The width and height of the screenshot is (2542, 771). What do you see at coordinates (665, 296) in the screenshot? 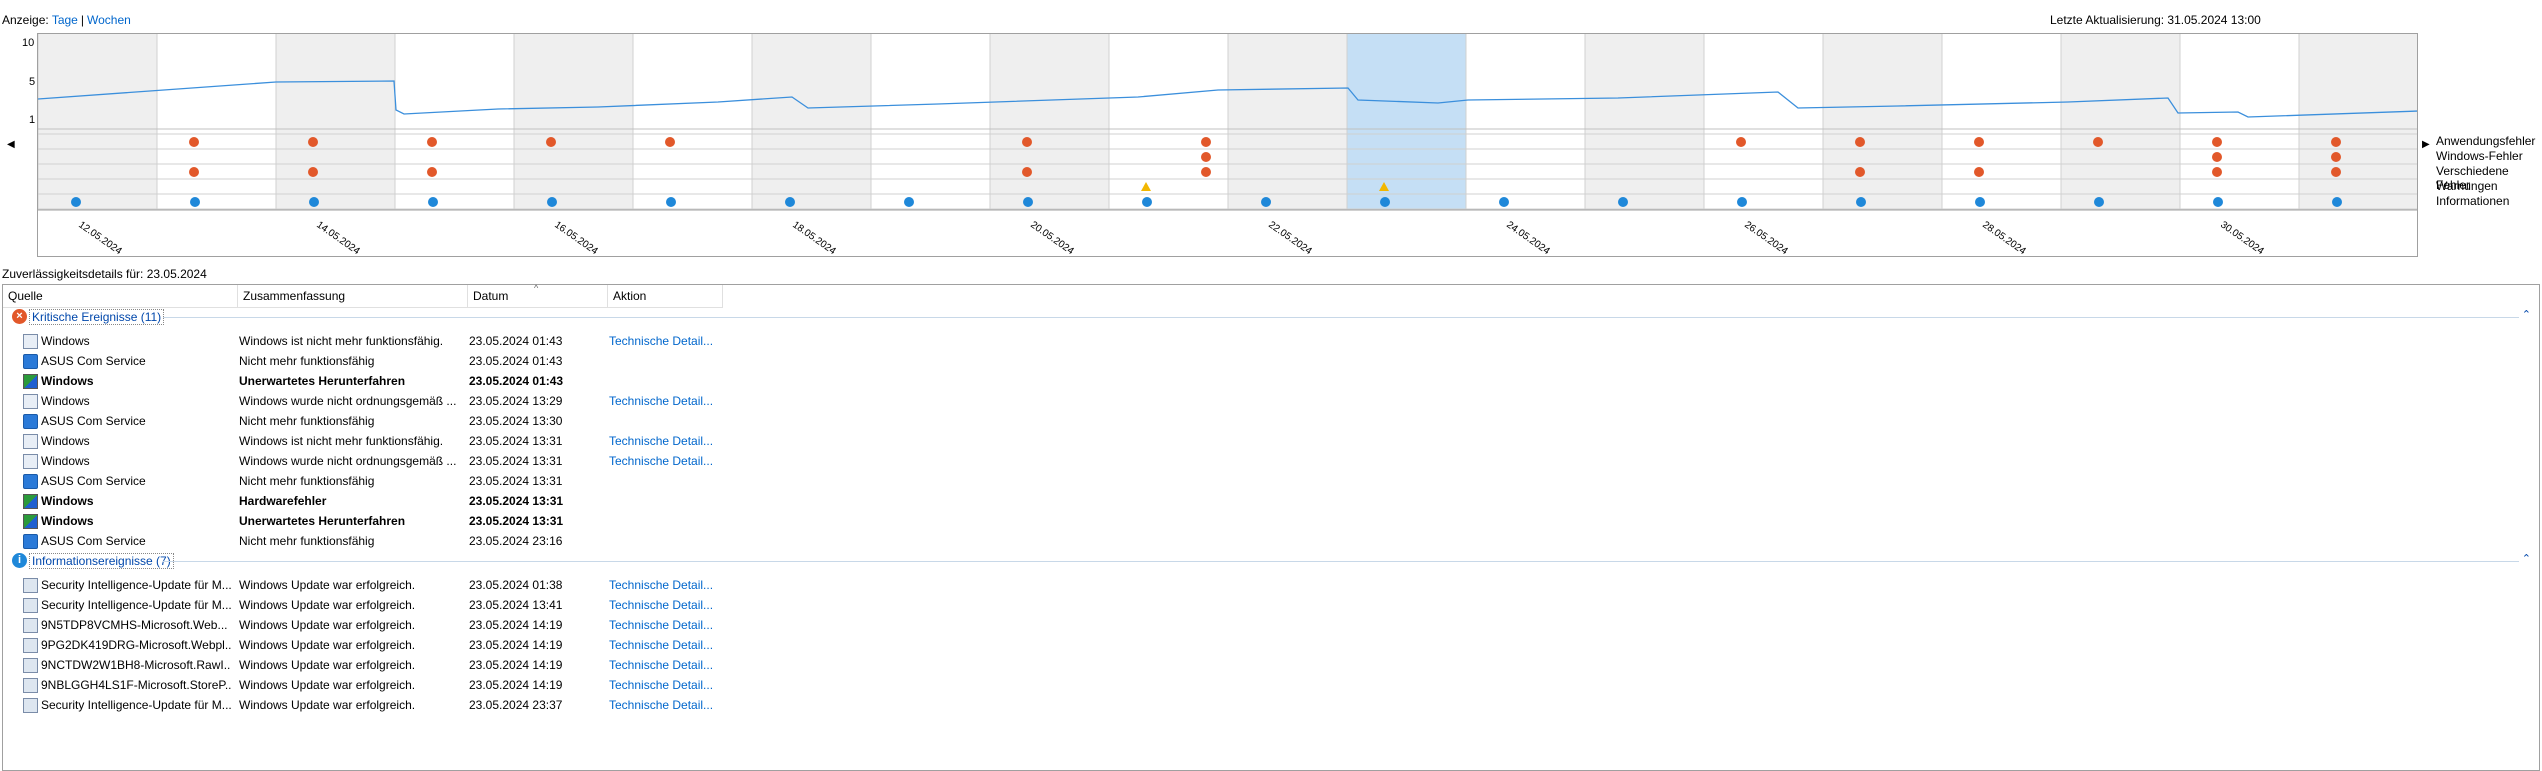
I see `column-header-action: Aktion` at bounding box center [665, 296].